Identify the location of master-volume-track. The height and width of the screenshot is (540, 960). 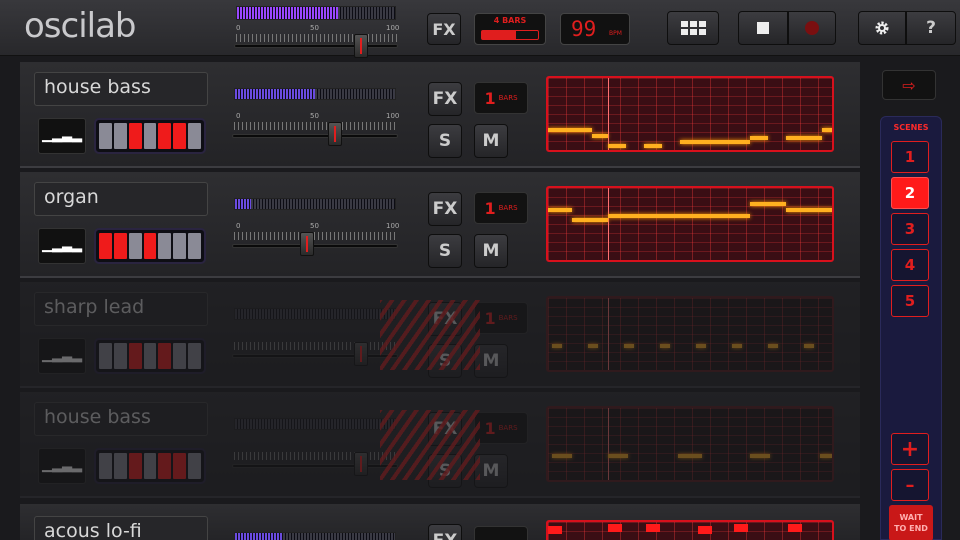
(316, 46).